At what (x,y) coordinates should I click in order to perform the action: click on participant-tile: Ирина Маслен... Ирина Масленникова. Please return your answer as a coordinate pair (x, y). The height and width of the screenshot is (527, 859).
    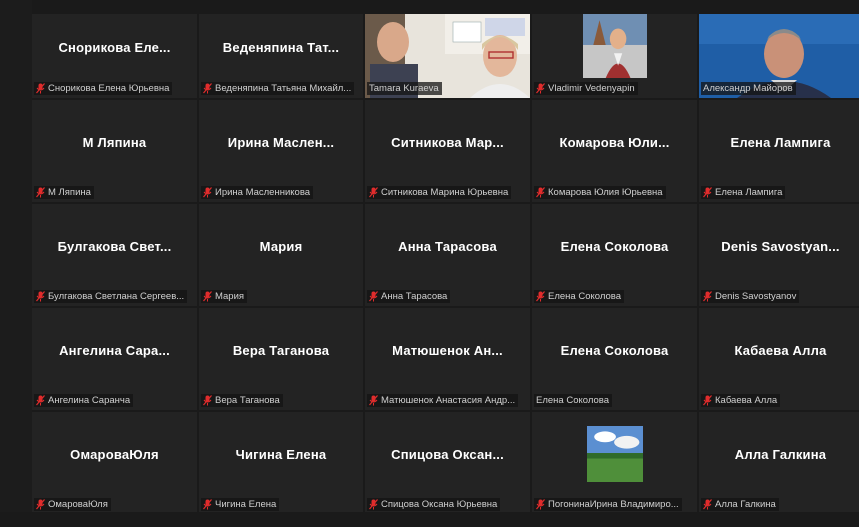
    Looking at the image, I should click on (281, 151).